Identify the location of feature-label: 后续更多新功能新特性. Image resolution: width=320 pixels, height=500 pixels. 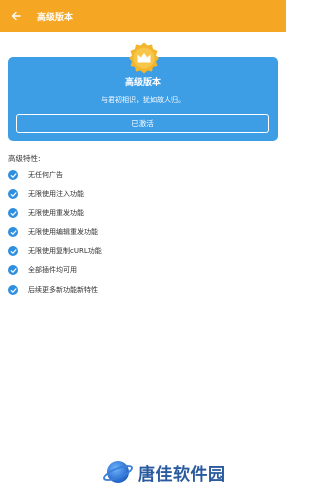
(63, 290).